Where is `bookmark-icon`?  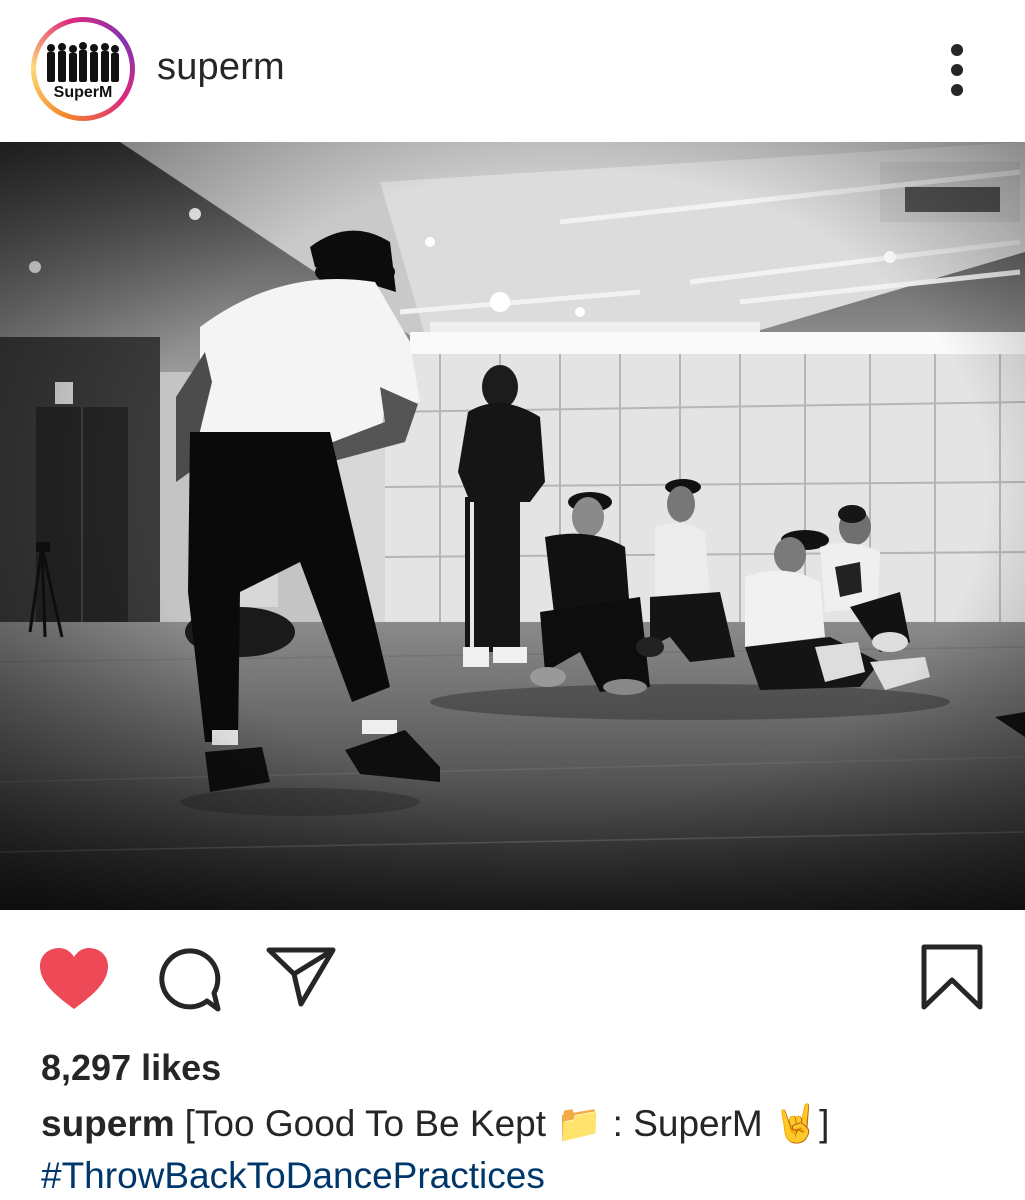 bookmark-icon is located at coordinates (952, 977).